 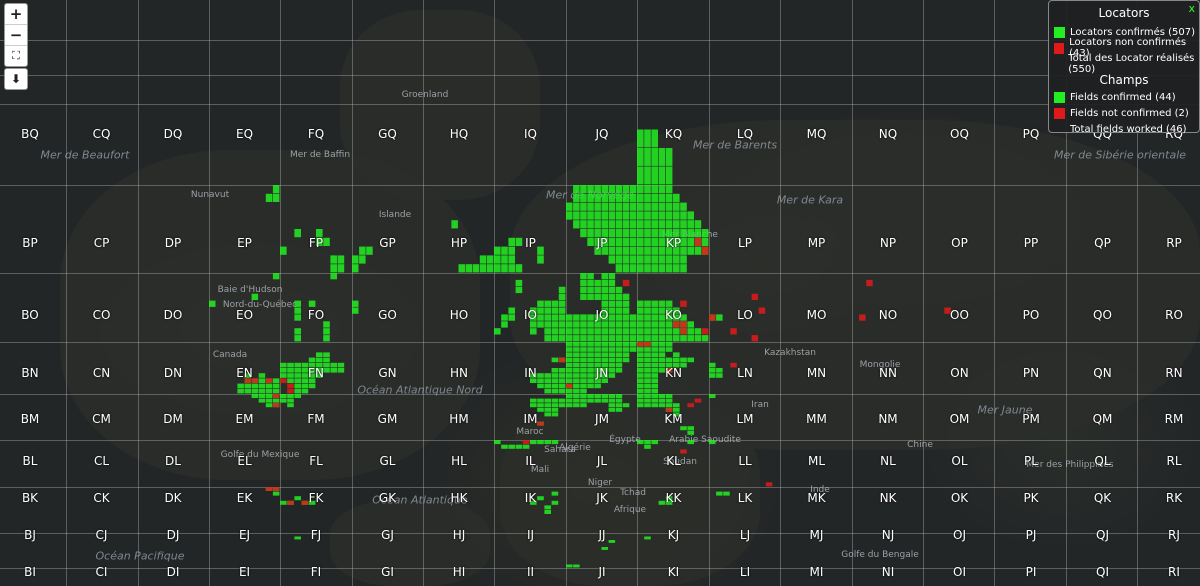 What do you see at coordinates (612, 296) in the screenshot?
I see `confirmed-square-JO66` at bounding box center [612, 296].